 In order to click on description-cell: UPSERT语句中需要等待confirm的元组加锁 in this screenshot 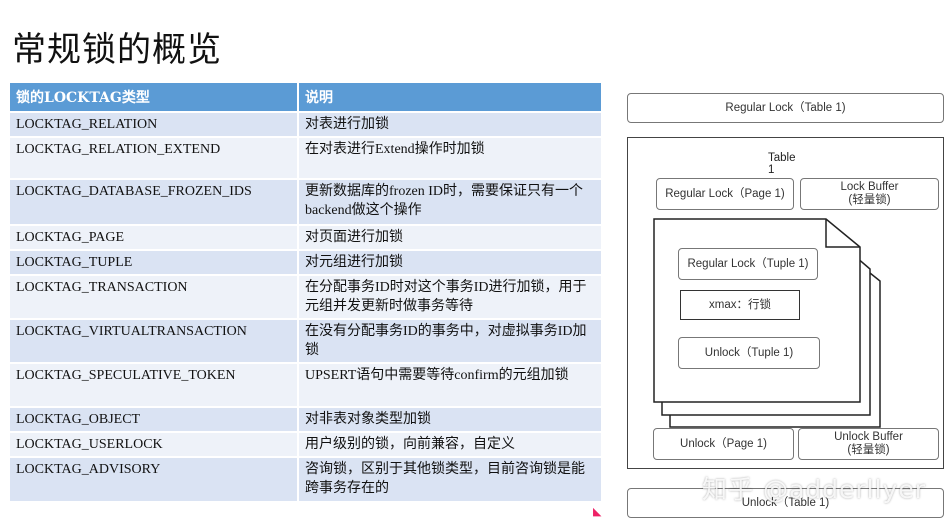, I will do `click(450, 384)`.